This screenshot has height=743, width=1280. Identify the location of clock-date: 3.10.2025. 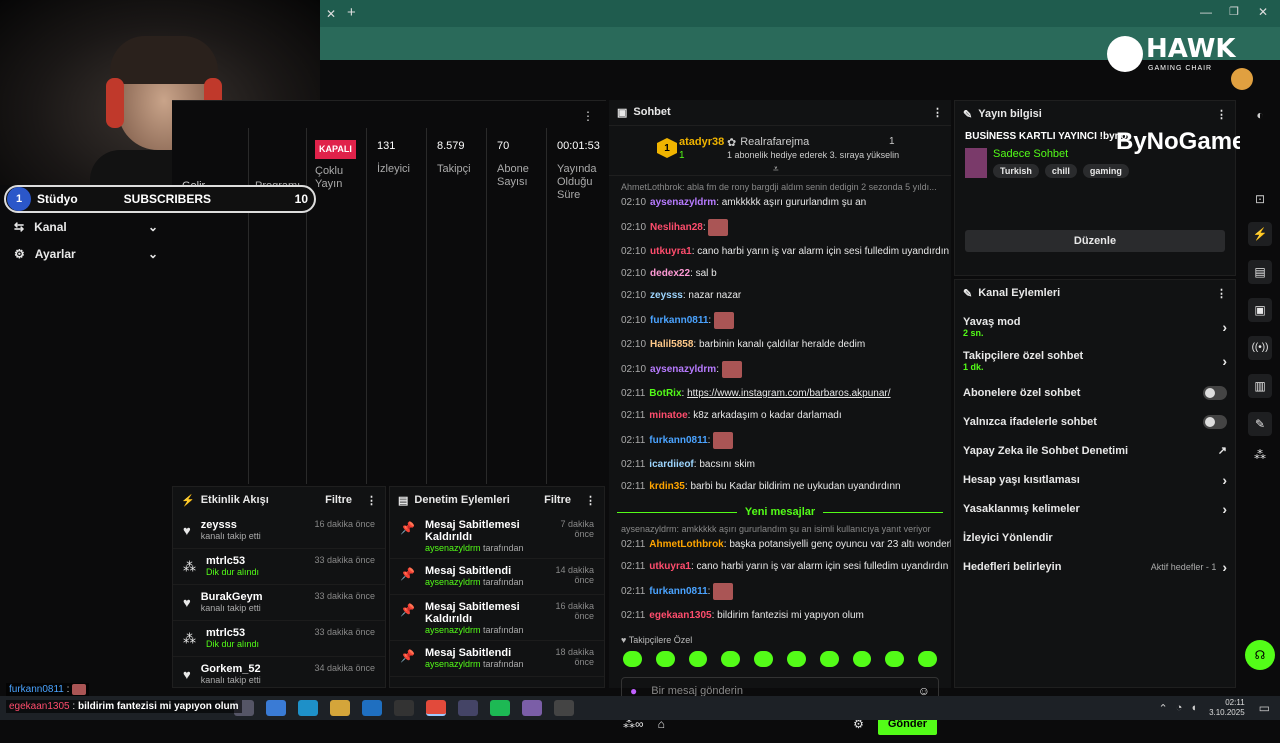
(1227, 713).